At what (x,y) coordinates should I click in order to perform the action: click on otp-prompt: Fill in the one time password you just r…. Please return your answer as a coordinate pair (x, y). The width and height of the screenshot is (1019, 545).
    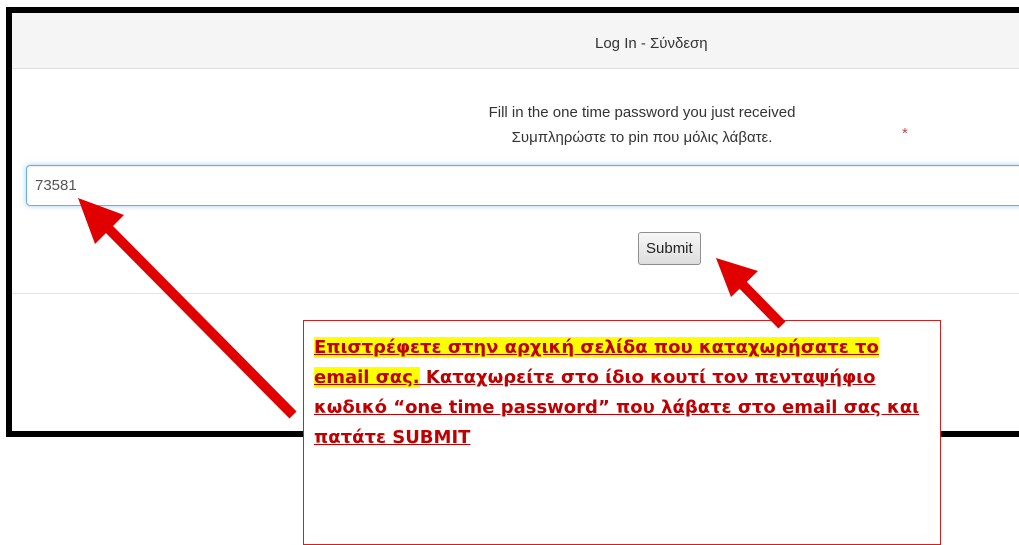
    Looking at the image, I should click on (642, 125).